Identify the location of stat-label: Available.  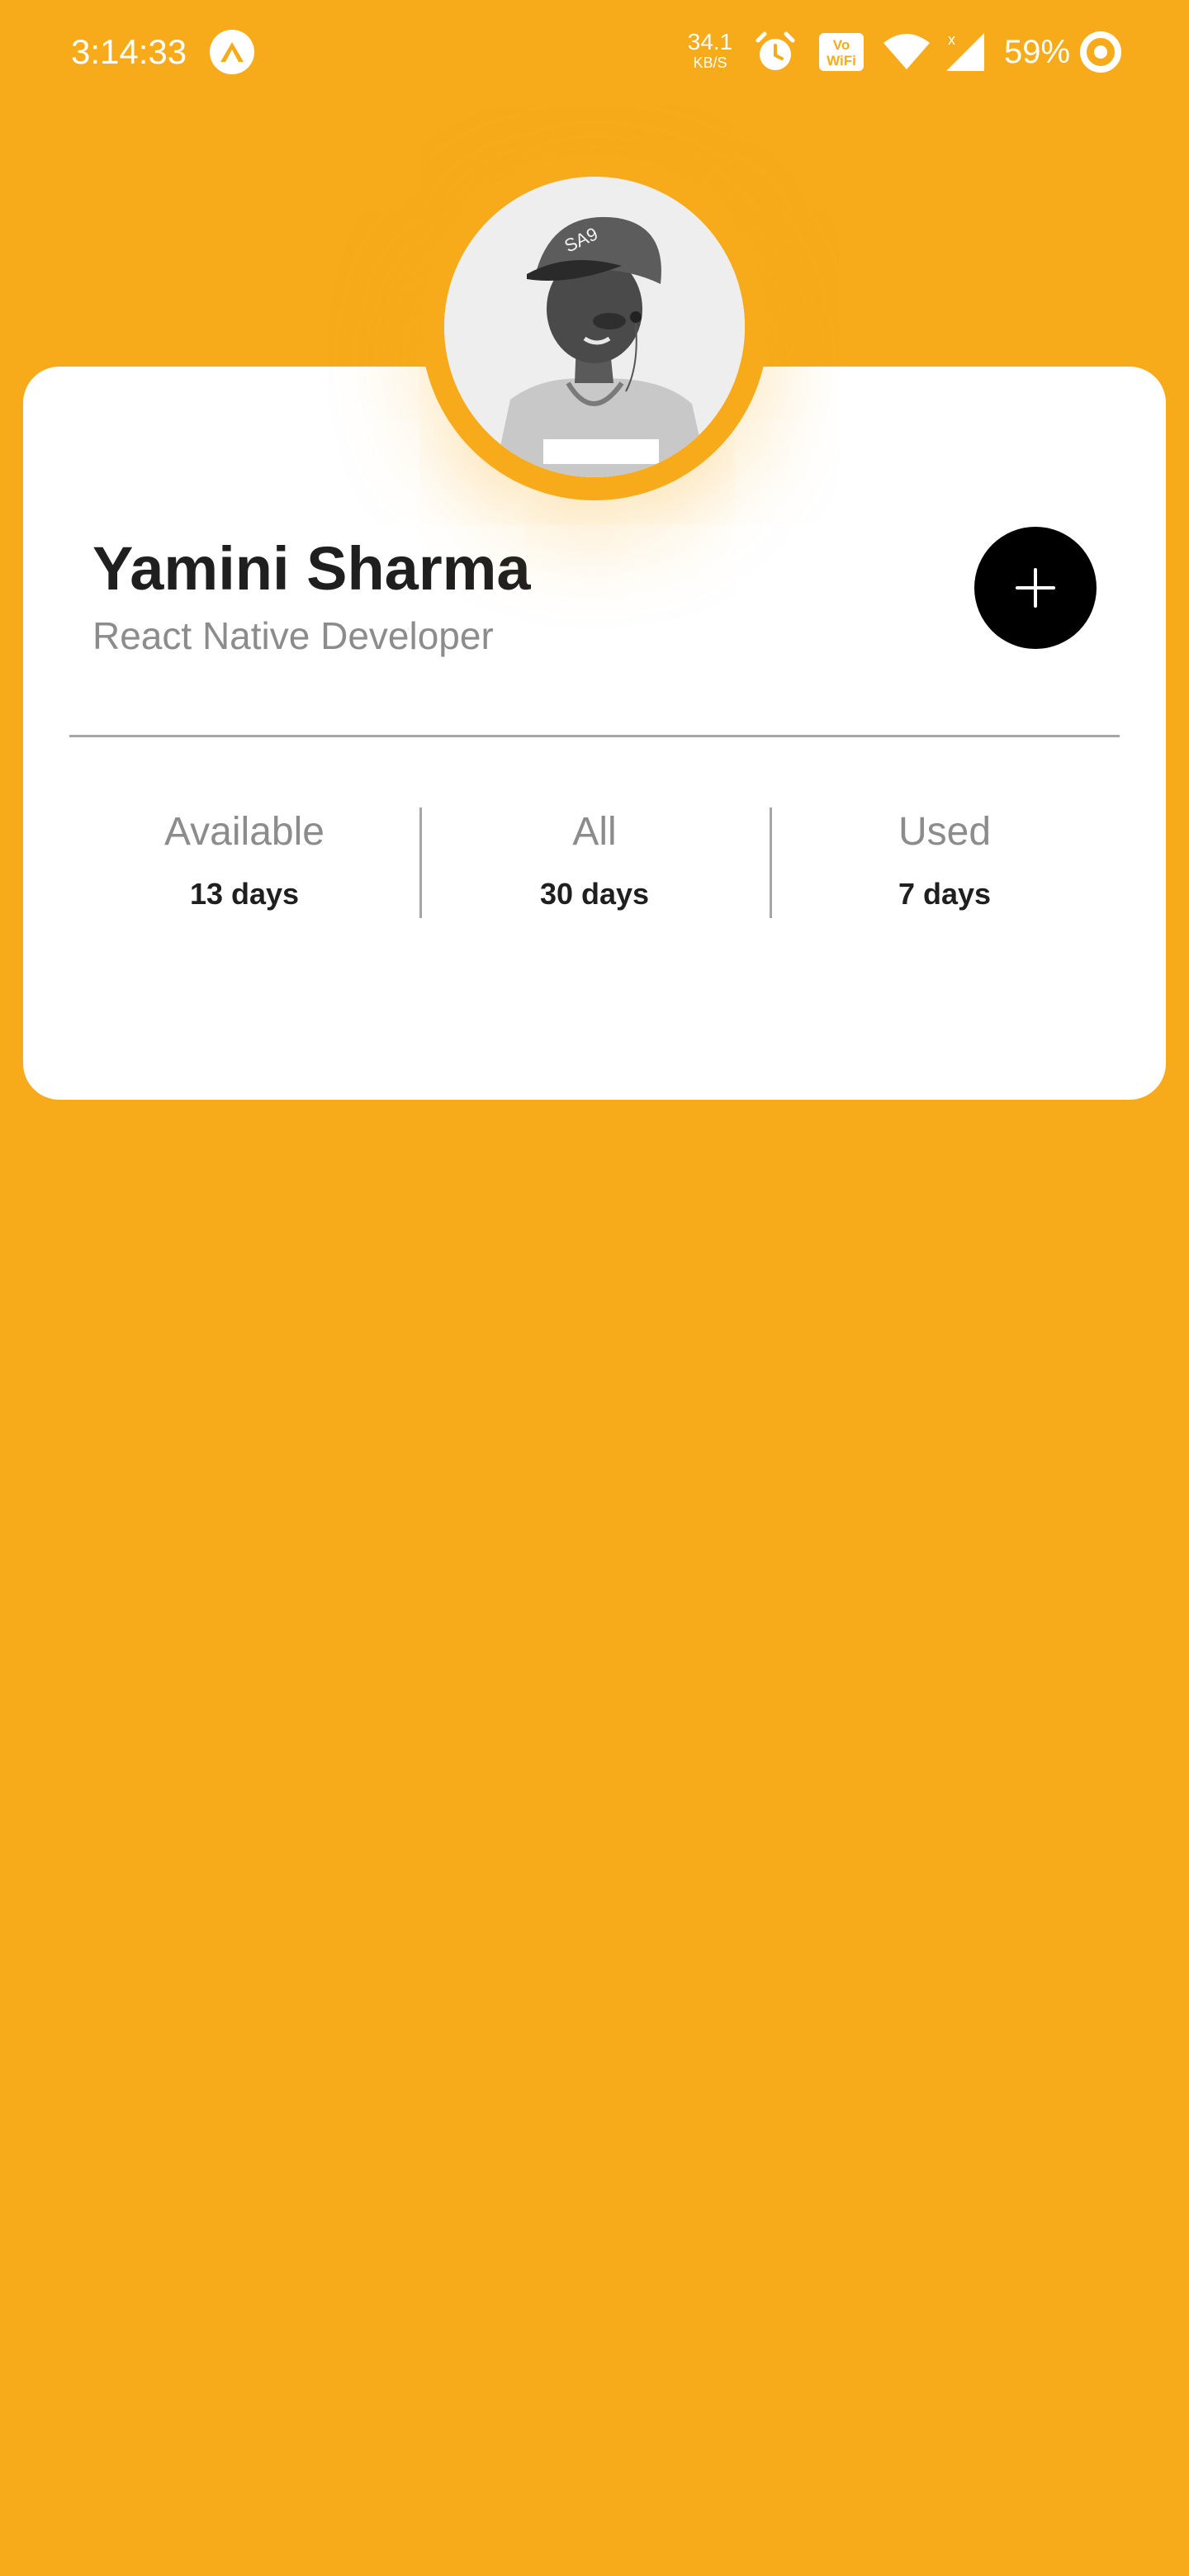
(244, 832).